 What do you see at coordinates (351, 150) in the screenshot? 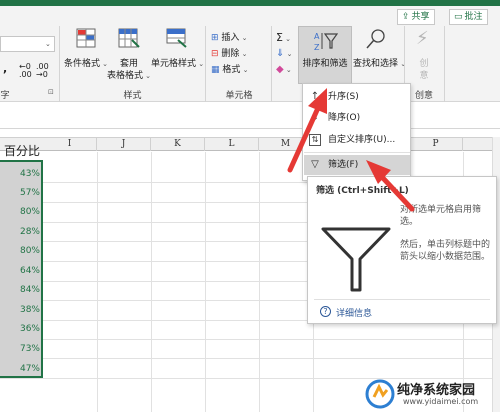
I see `annotation-arrows` at bounding box center [351, 150].